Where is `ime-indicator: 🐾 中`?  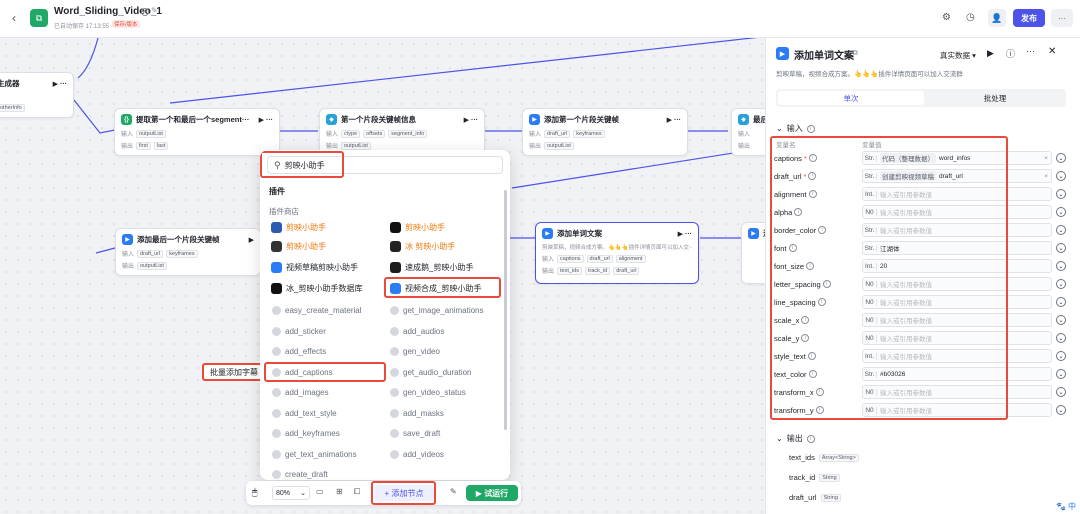 ime-indicator: 🐾 中 is located at coordinates (1066, 506).